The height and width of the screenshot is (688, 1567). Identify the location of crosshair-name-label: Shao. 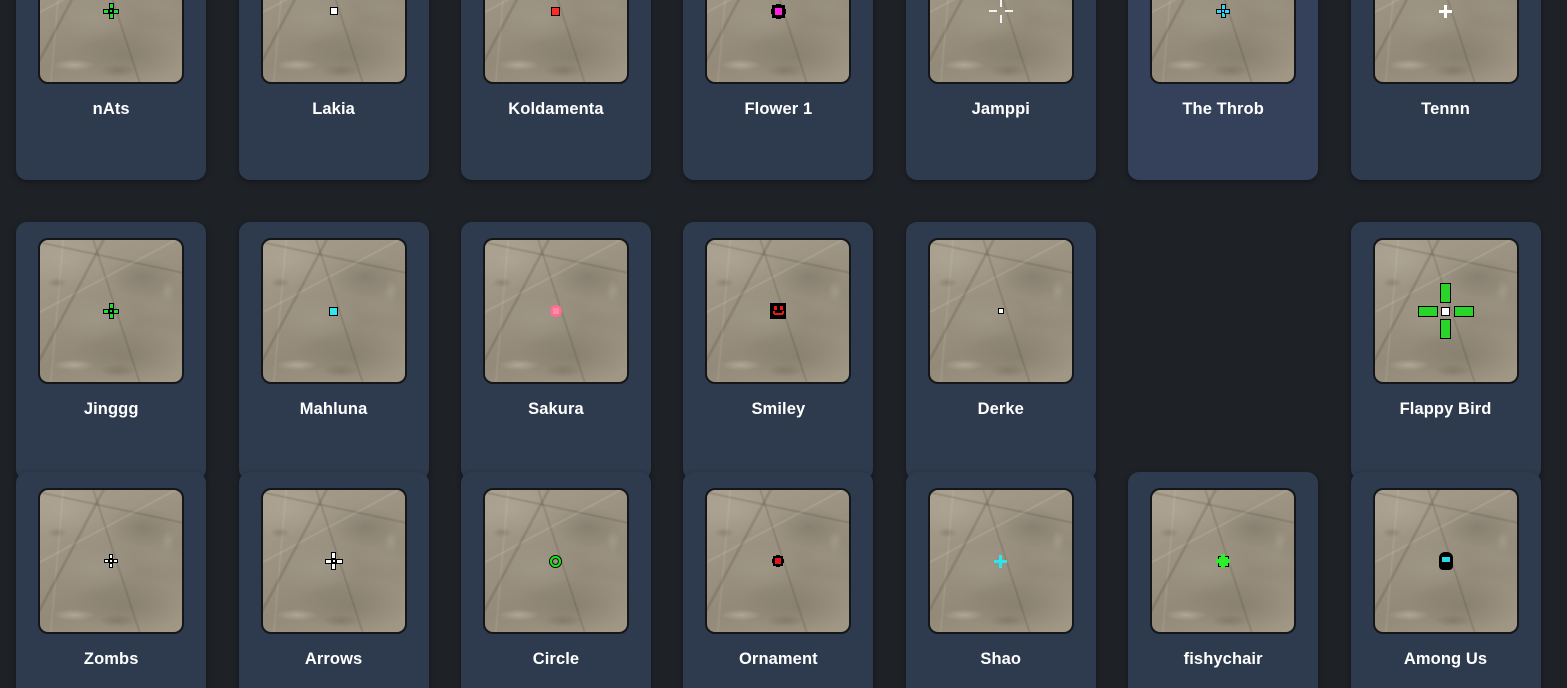
(1001, 659).